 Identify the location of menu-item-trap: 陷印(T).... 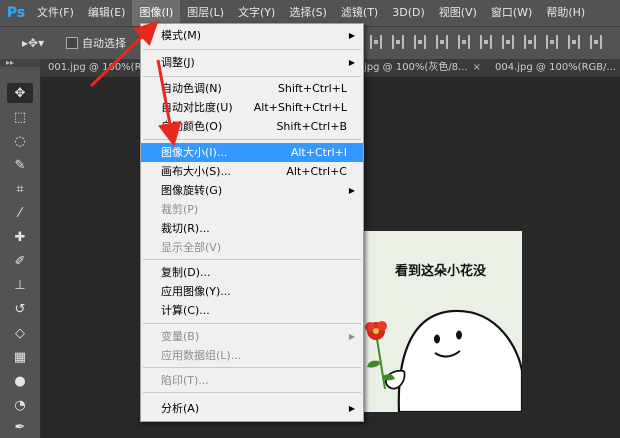
(185, 380).